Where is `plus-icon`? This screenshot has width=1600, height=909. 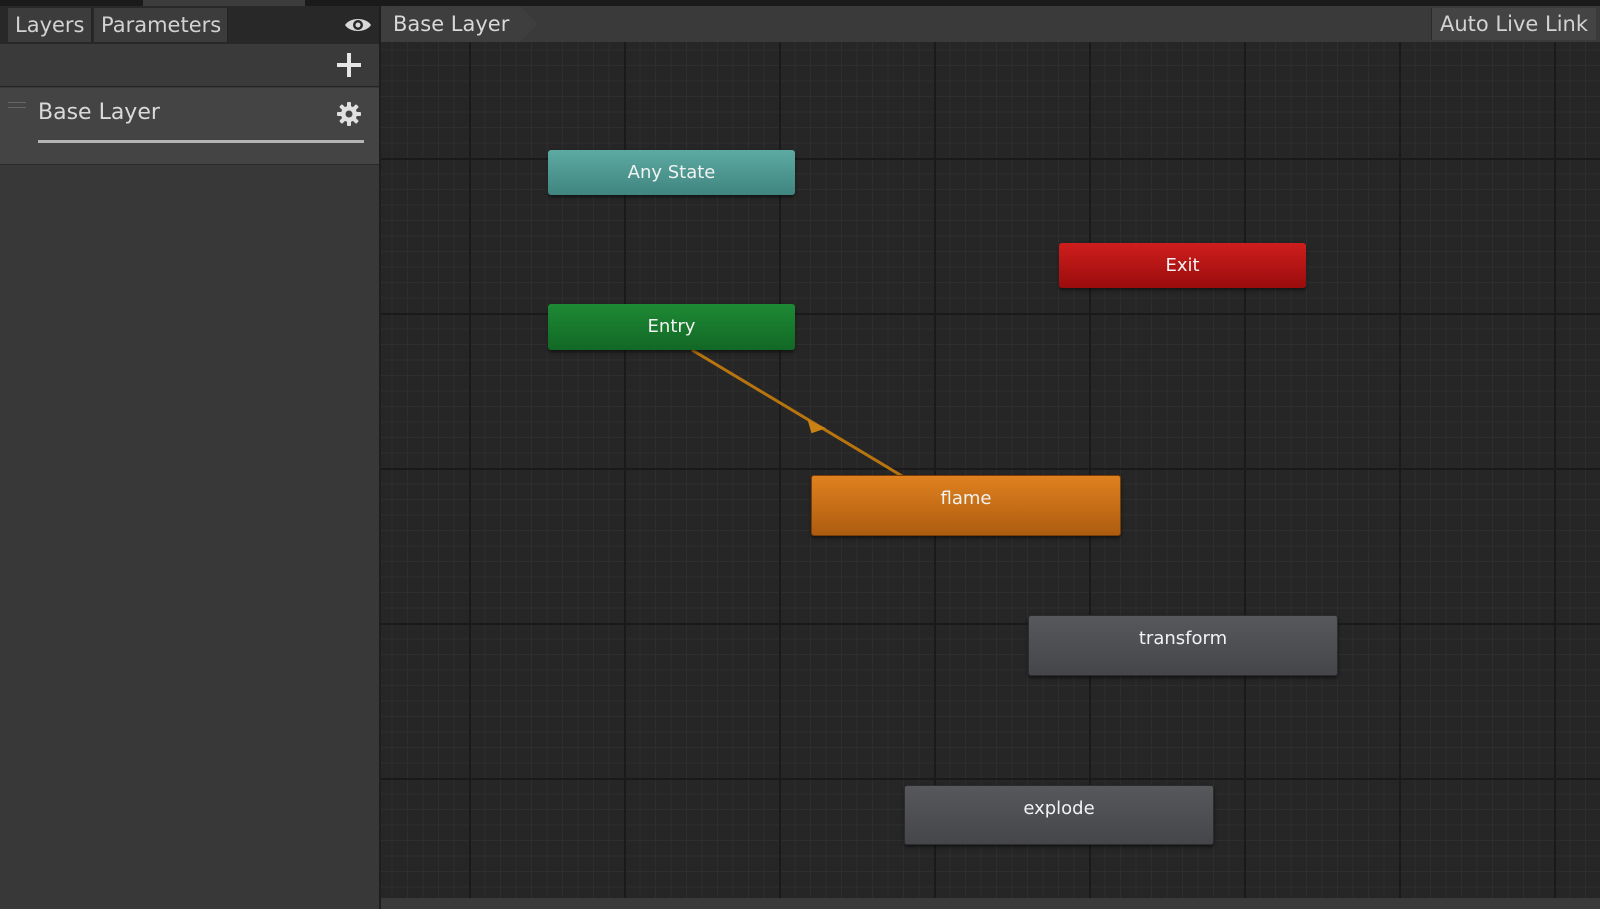 plus-icon is located at coordinates (349, 65).